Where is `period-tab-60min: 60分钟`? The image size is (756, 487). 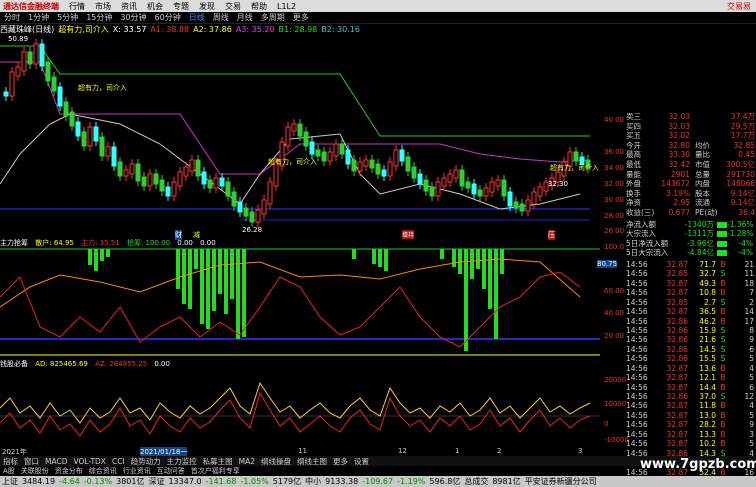 period-tab-60min: 60分钟 is located at coordinates (168, 17).